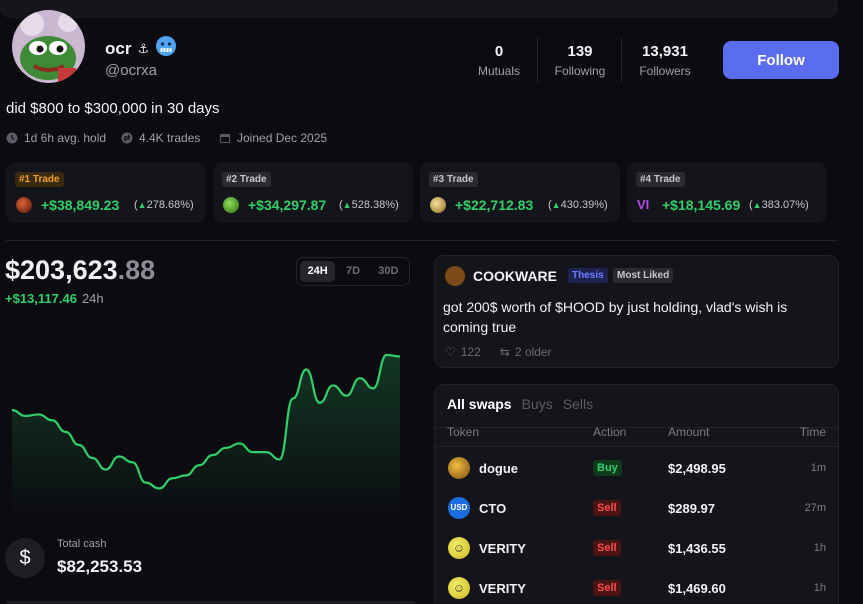  What do you see at coordinates (39, 179) in the screenshot?
I see `trade-rank-tag: #1 Trade` at bounding box center [39, 179].